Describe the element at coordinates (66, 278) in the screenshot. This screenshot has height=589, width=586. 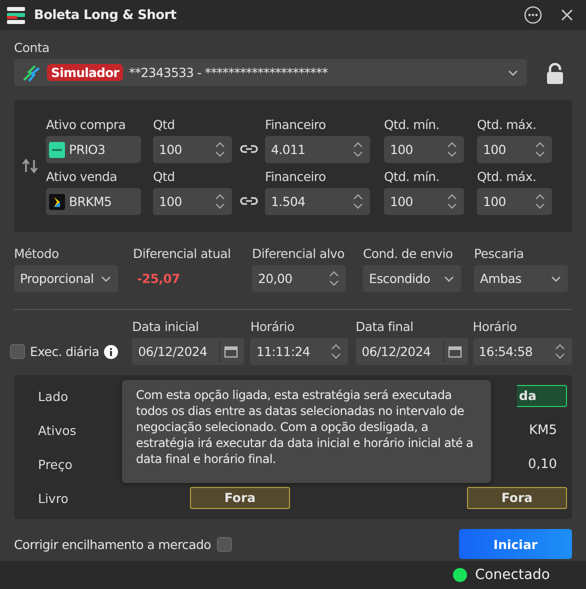
I see `dropdown: Proporcional` at that location.